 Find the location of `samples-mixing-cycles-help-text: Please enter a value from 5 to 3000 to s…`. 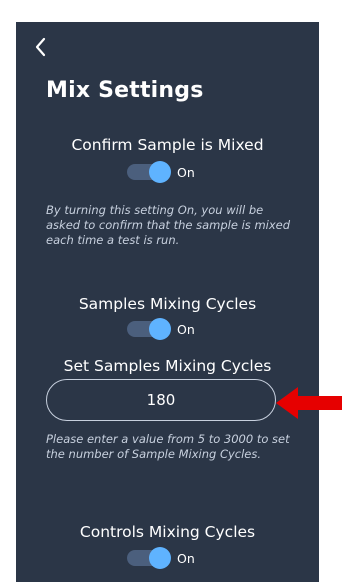

samples-mixing-cycles-help-text: Please enter a value from 5 to 3000 to s… is located at coordinates (168, 446).